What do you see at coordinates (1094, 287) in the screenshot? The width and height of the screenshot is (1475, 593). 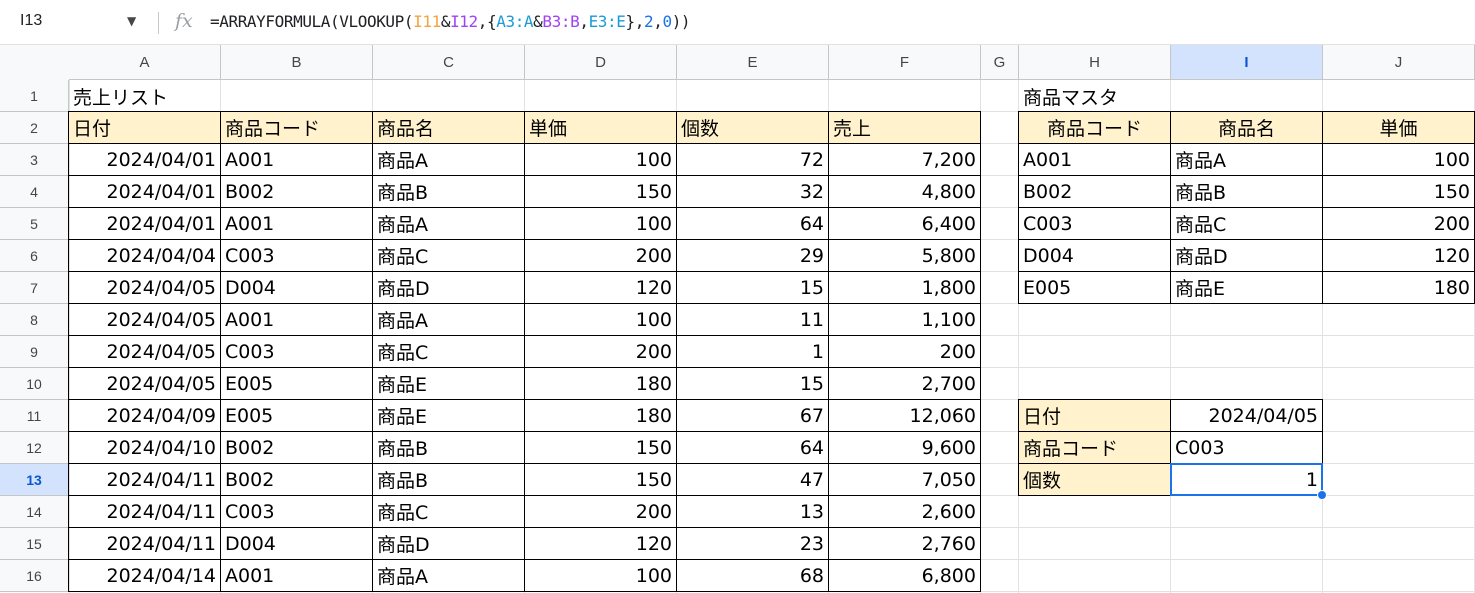 I see `master-data-cell: E005` at bounding box center [1094, 287].